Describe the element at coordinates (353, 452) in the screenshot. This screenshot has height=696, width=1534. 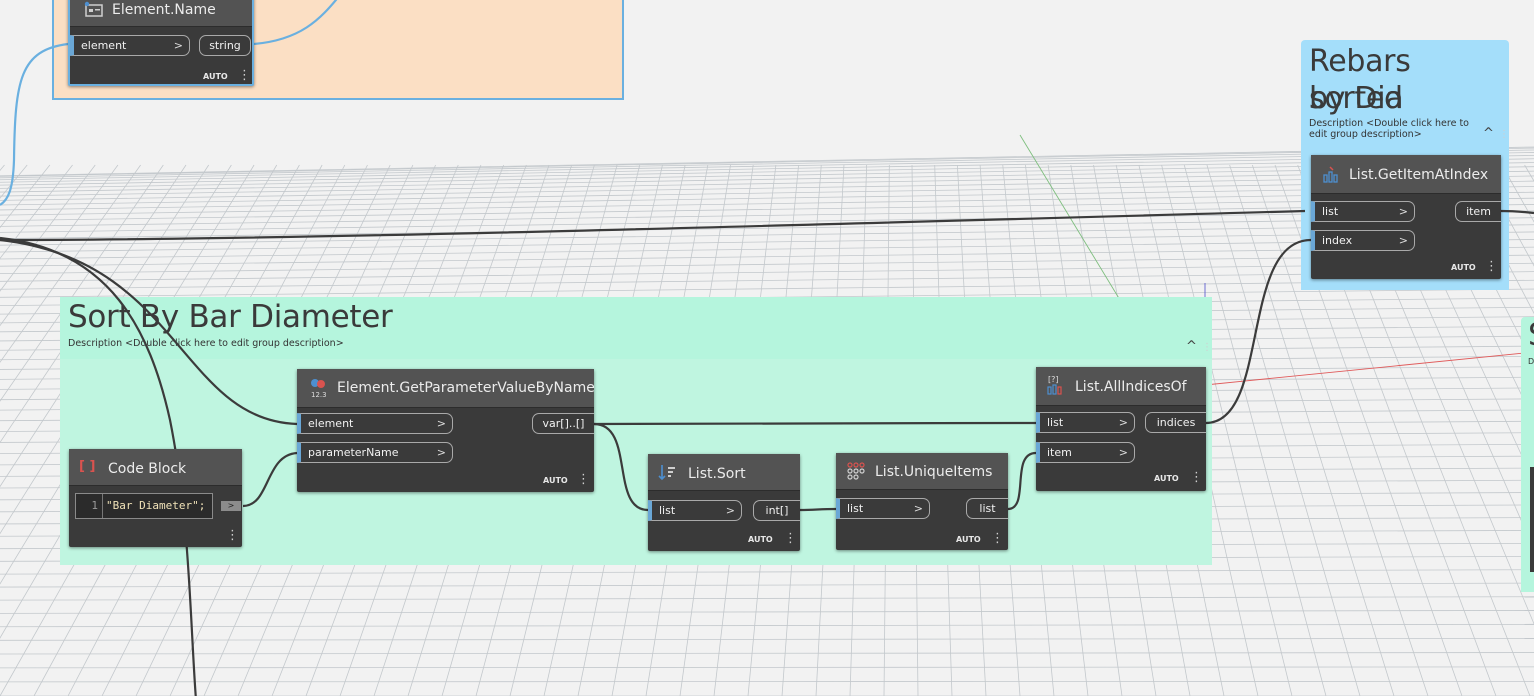
I see `port-label: parameterName` at that location.